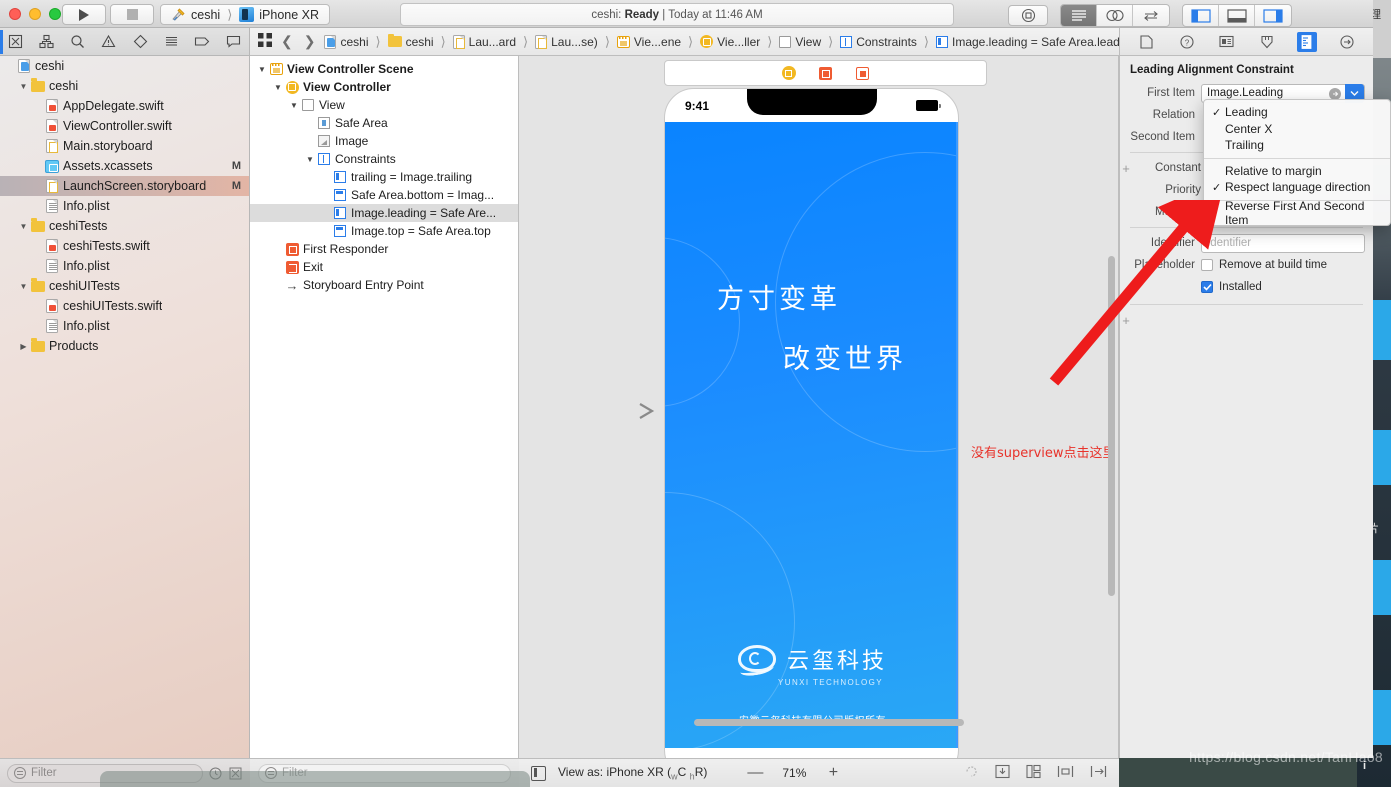  Describe the element at coordinates (124, 346) in the screenshot. I see `navigator-row: ▶ Products` at that location.